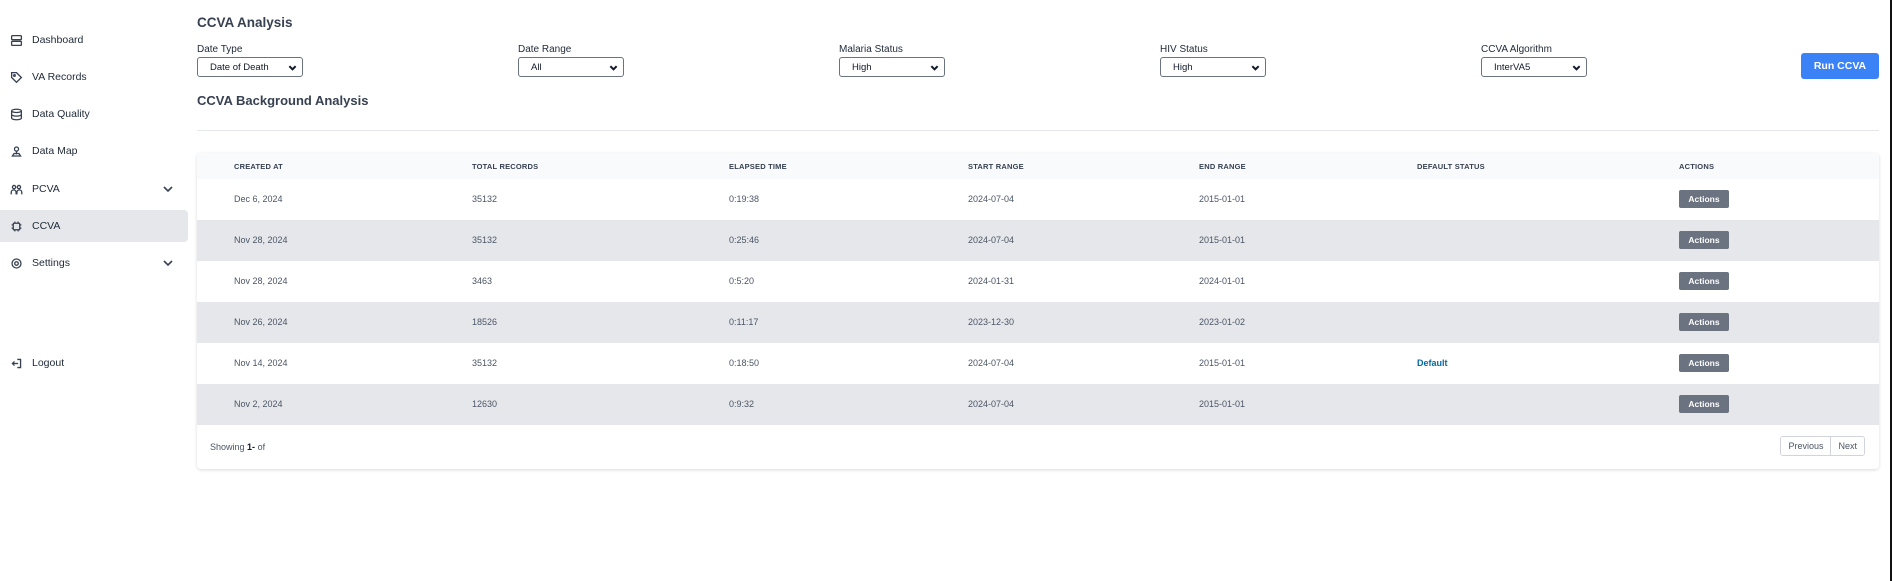 This screenshot has height=581, width=1892. Describe the element at coordinates (1840, 66) in the screenshot. I see `run-ccva-button: Run CCVA` at that location.